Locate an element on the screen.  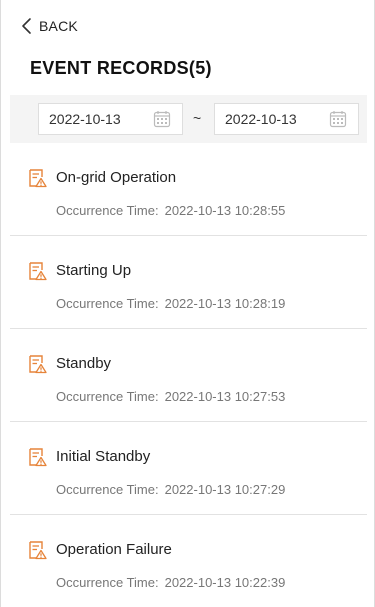
occurrence-time: 2022-10-13 10:28:55 is located at coordinates (225, 210).